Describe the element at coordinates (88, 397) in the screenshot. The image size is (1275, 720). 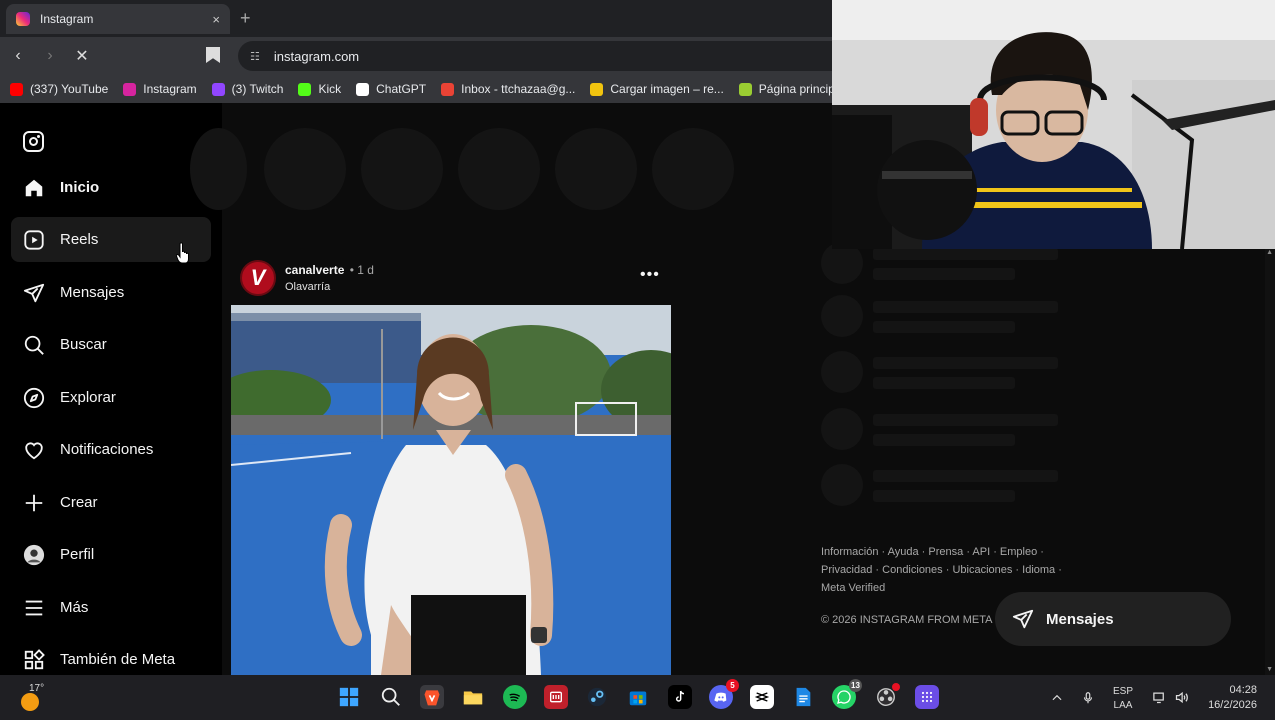
I see `sidebar-item-label: Explorar` at that location.